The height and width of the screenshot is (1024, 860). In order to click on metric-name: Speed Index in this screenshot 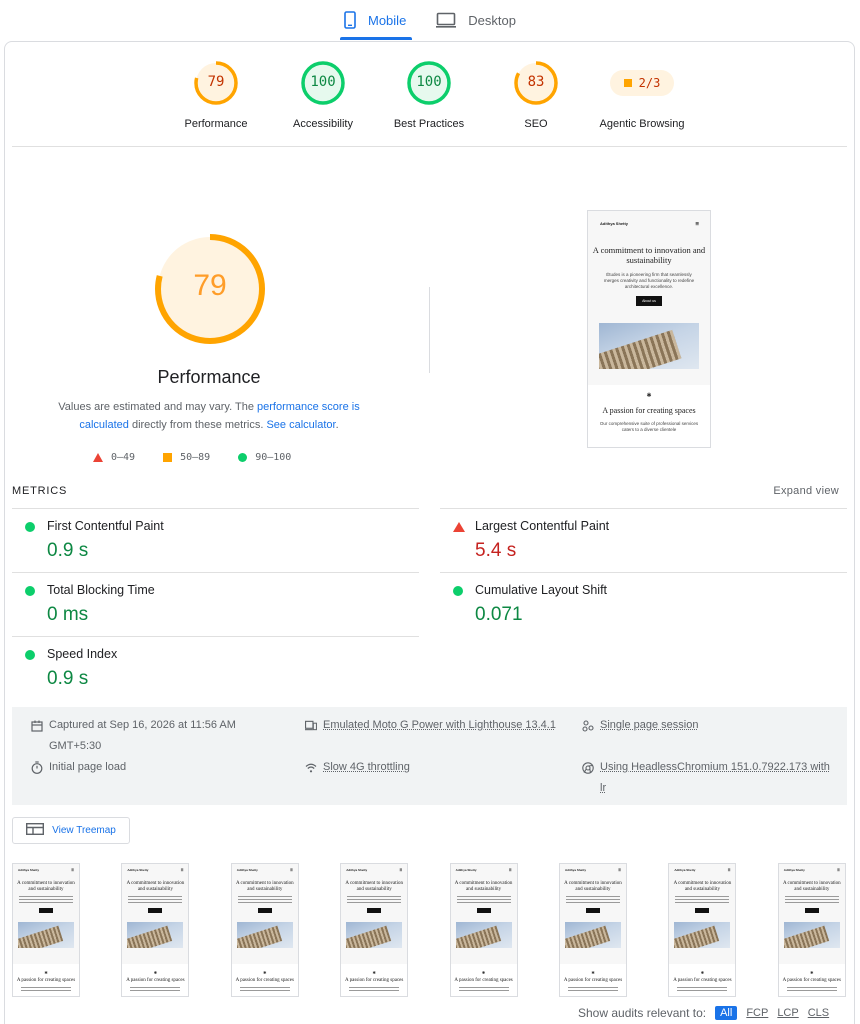, I will do `click(82, 654)`.